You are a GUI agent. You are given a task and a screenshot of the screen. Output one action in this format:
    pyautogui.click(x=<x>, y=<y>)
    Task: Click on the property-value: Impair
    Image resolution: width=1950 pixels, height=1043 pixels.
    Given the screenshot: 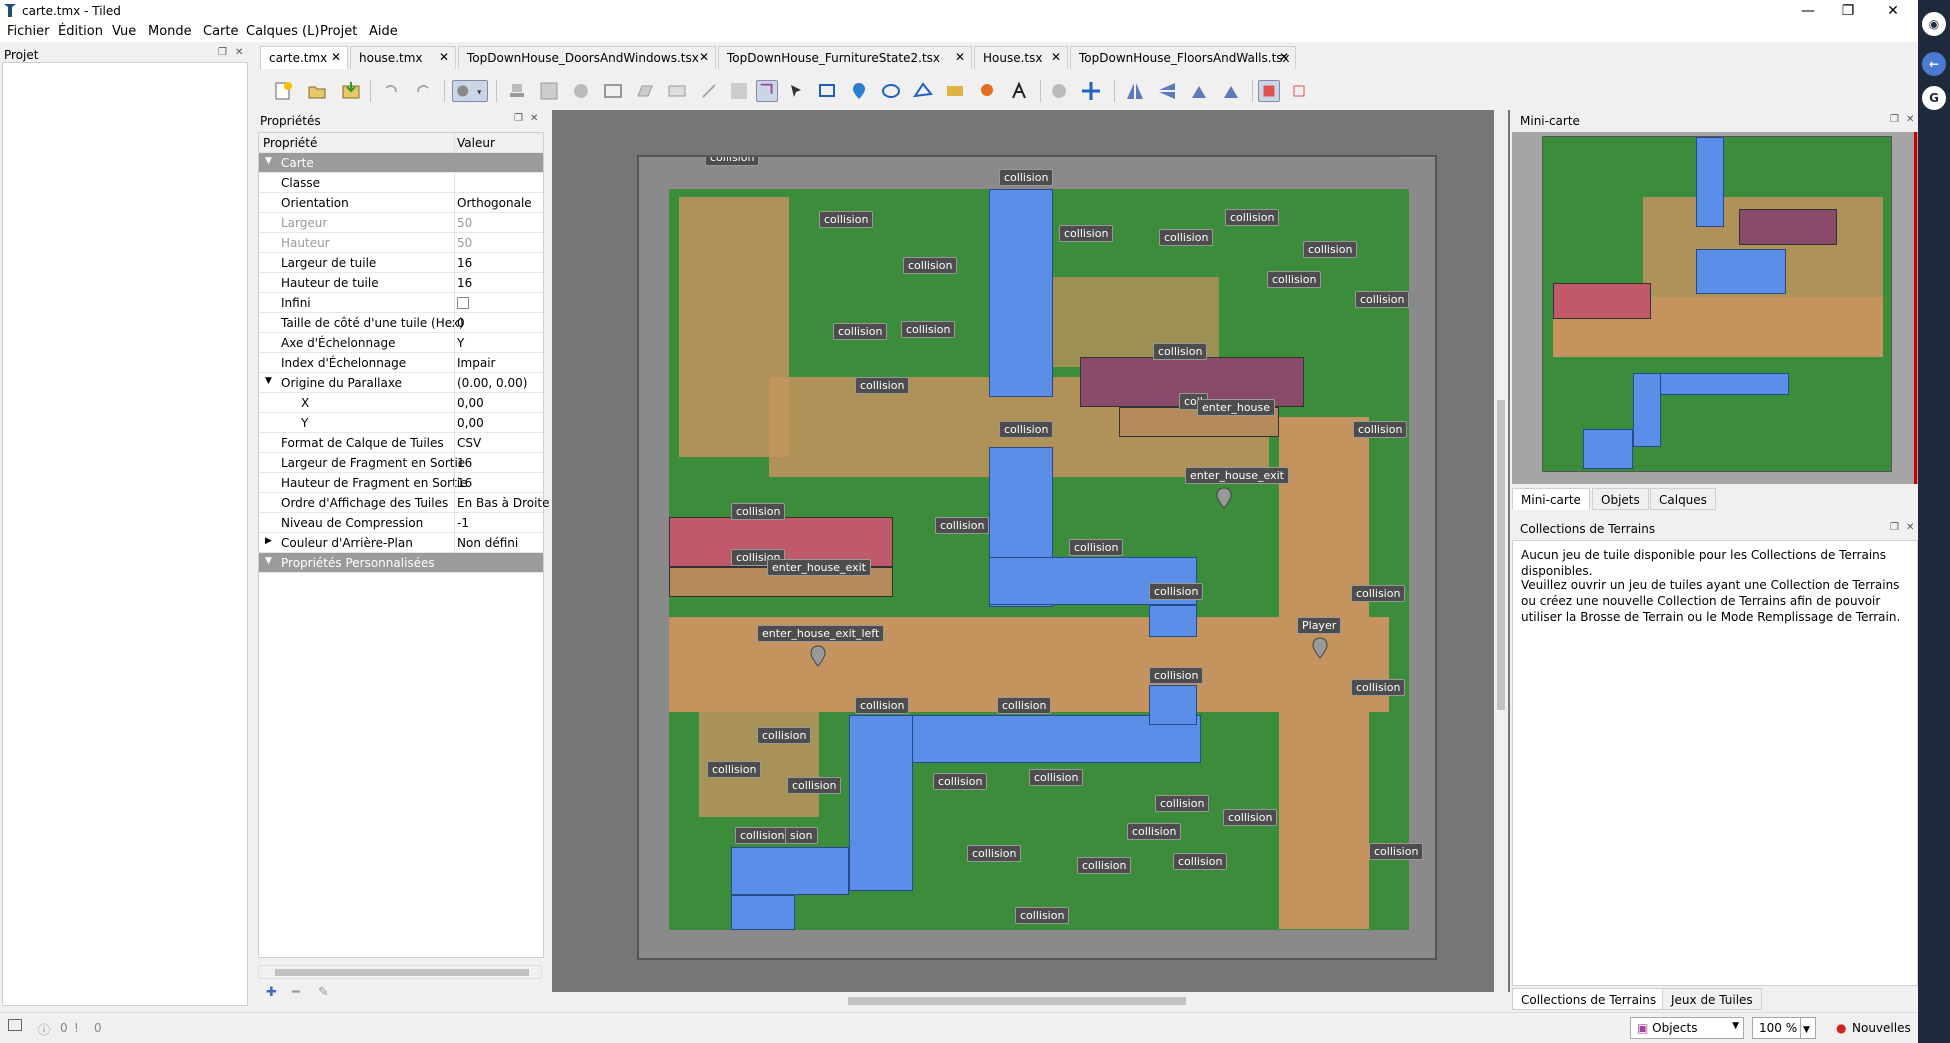 What is the action you would take?
    pyautogui.click(x=476, y=363)
    